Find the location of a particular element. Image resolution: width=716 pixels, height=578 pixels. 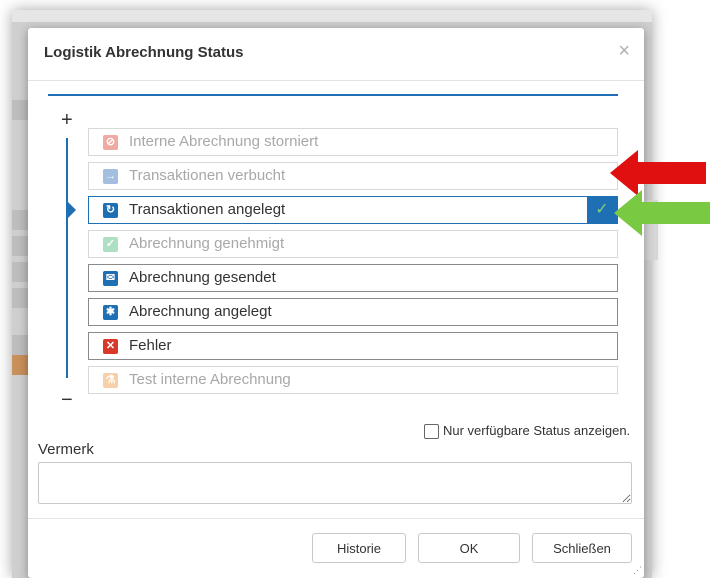

status-item-abrechnung-genehmigt: ✓ Abrechnung genehmigt is located at coordinates (353, 244).